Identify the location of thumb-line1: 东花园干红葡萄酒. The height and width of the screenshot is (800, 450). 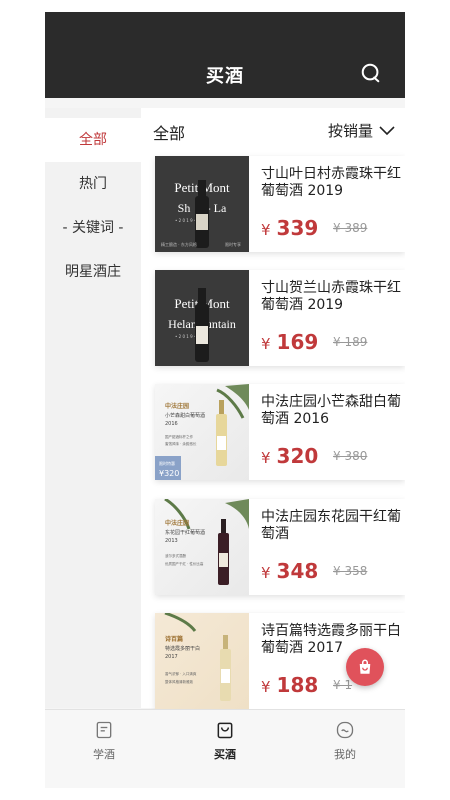
(185, 532).